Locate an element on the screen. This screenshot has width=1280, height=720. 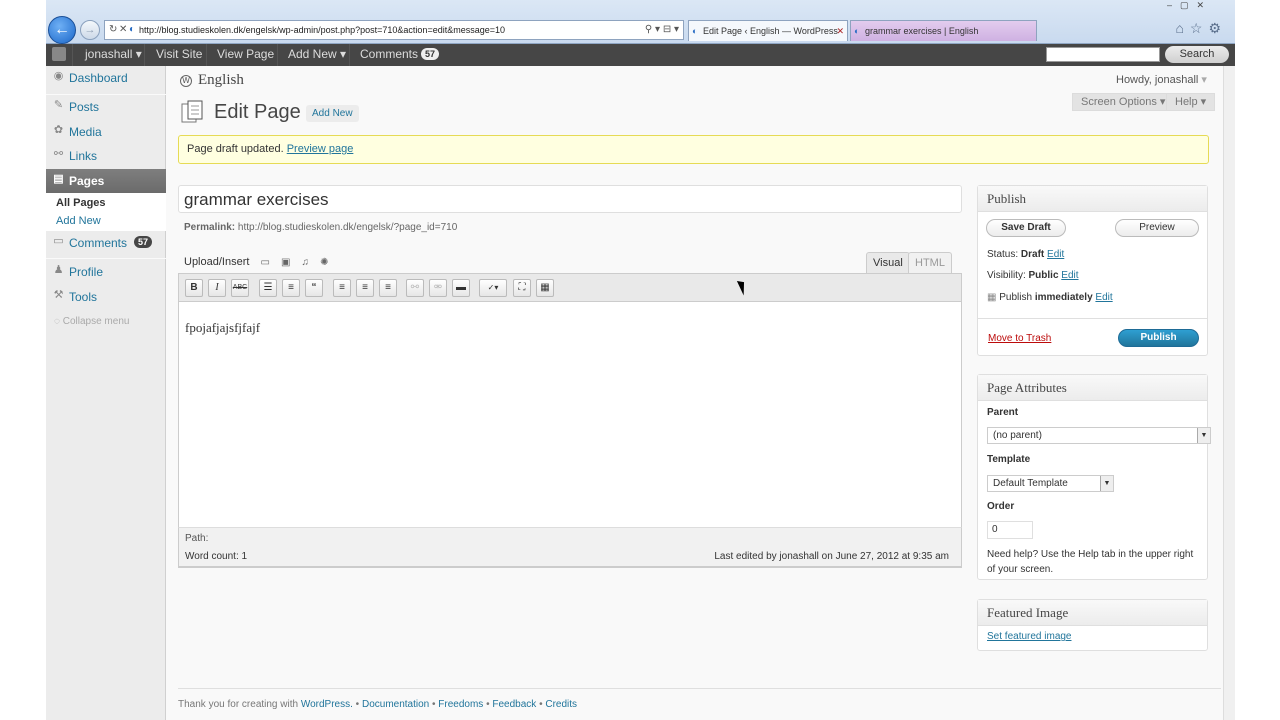
save-draft-button: Save Draft is located at coordinates (1026, 228).